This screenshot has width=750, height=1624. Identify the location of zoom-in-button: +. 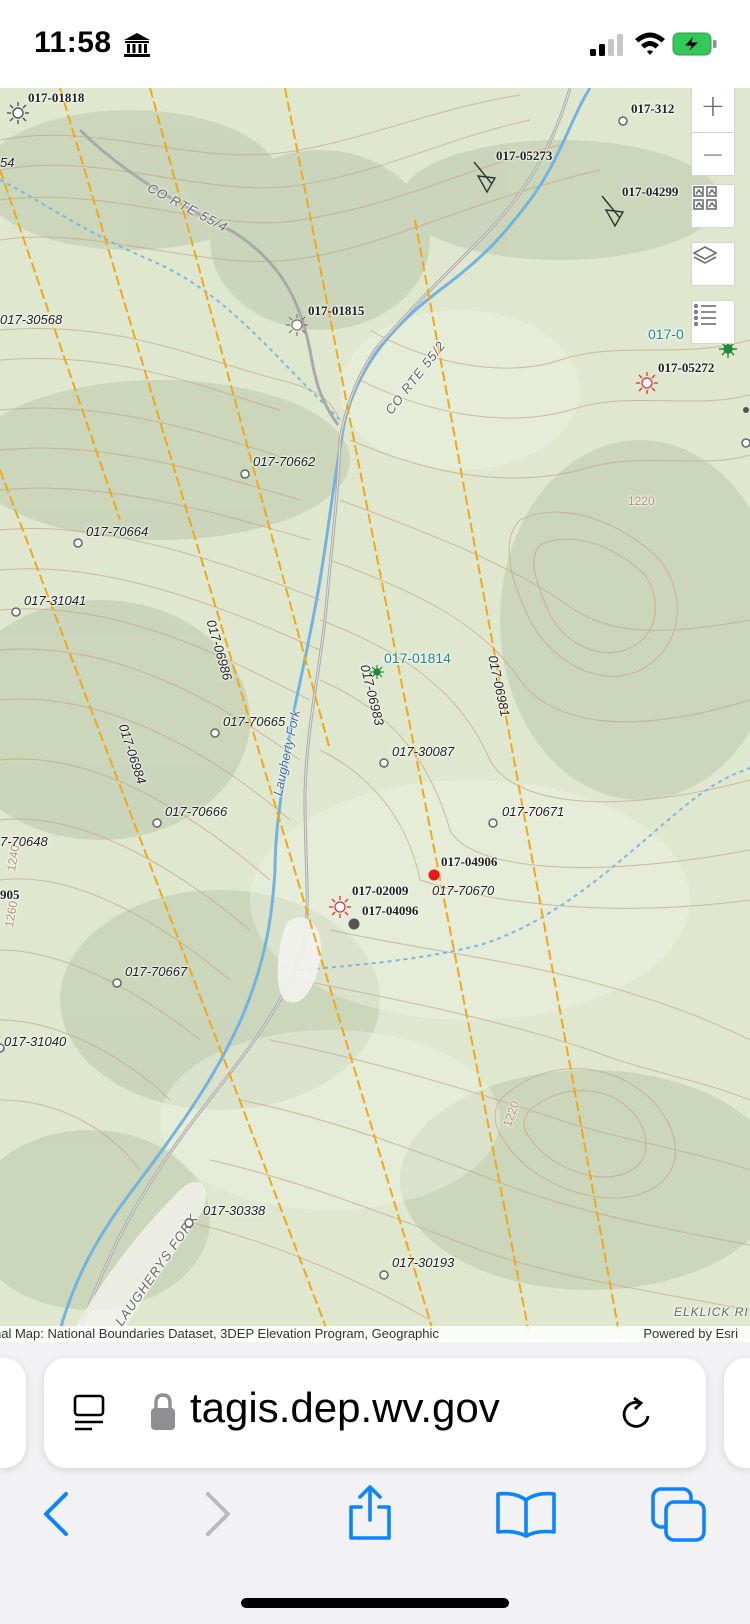
(713, 110).